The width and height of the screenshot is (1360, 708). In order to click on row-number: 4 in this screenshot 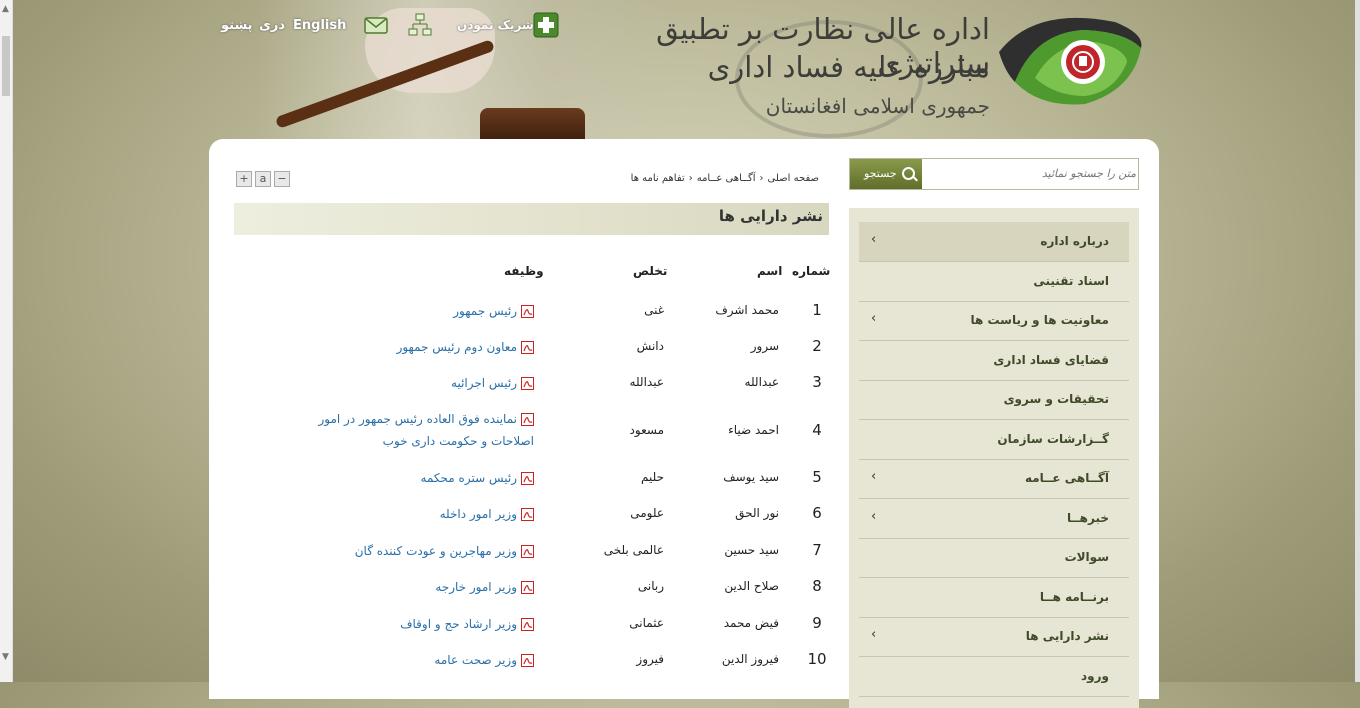, I will do `click(817, 430)`.